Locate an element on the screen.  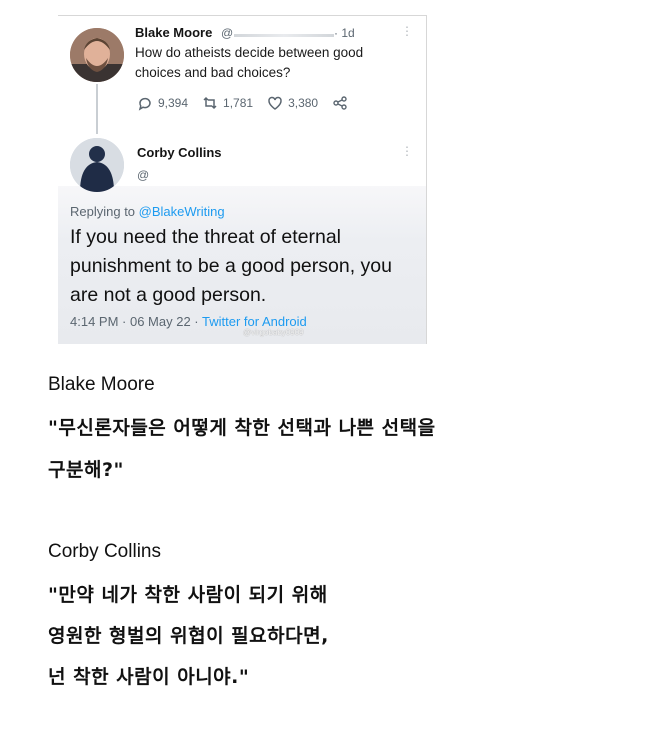
retweet-icon is located at coordinates (210, 103).